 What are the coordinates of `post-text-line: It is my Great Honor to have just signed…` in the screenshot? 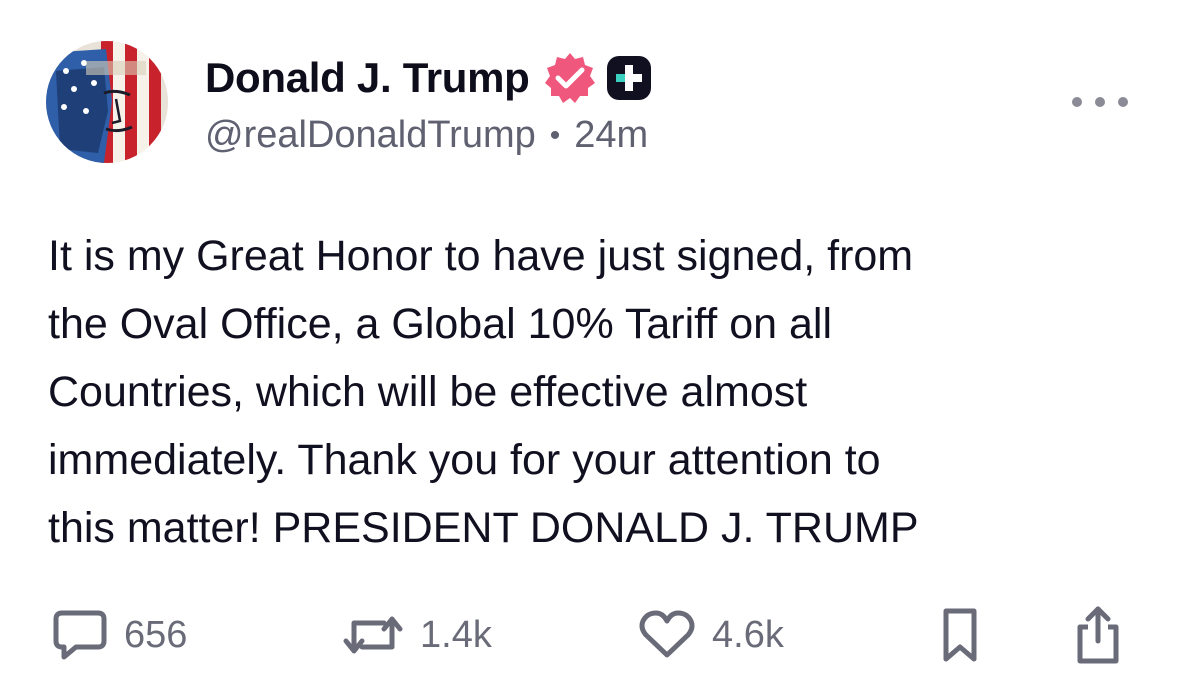 It's located at (481, 256).